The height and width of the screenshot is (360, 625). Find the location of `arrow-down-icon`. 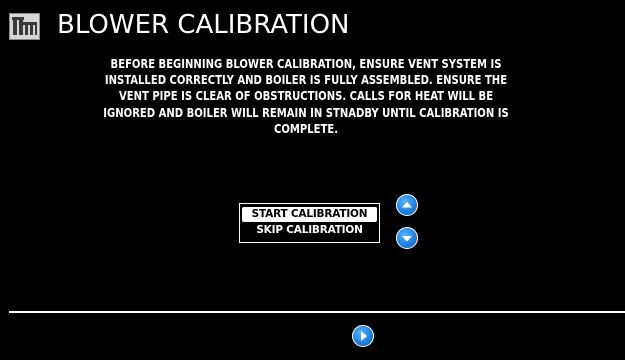

arrow-down-icon is located at coordinates (407, 239).